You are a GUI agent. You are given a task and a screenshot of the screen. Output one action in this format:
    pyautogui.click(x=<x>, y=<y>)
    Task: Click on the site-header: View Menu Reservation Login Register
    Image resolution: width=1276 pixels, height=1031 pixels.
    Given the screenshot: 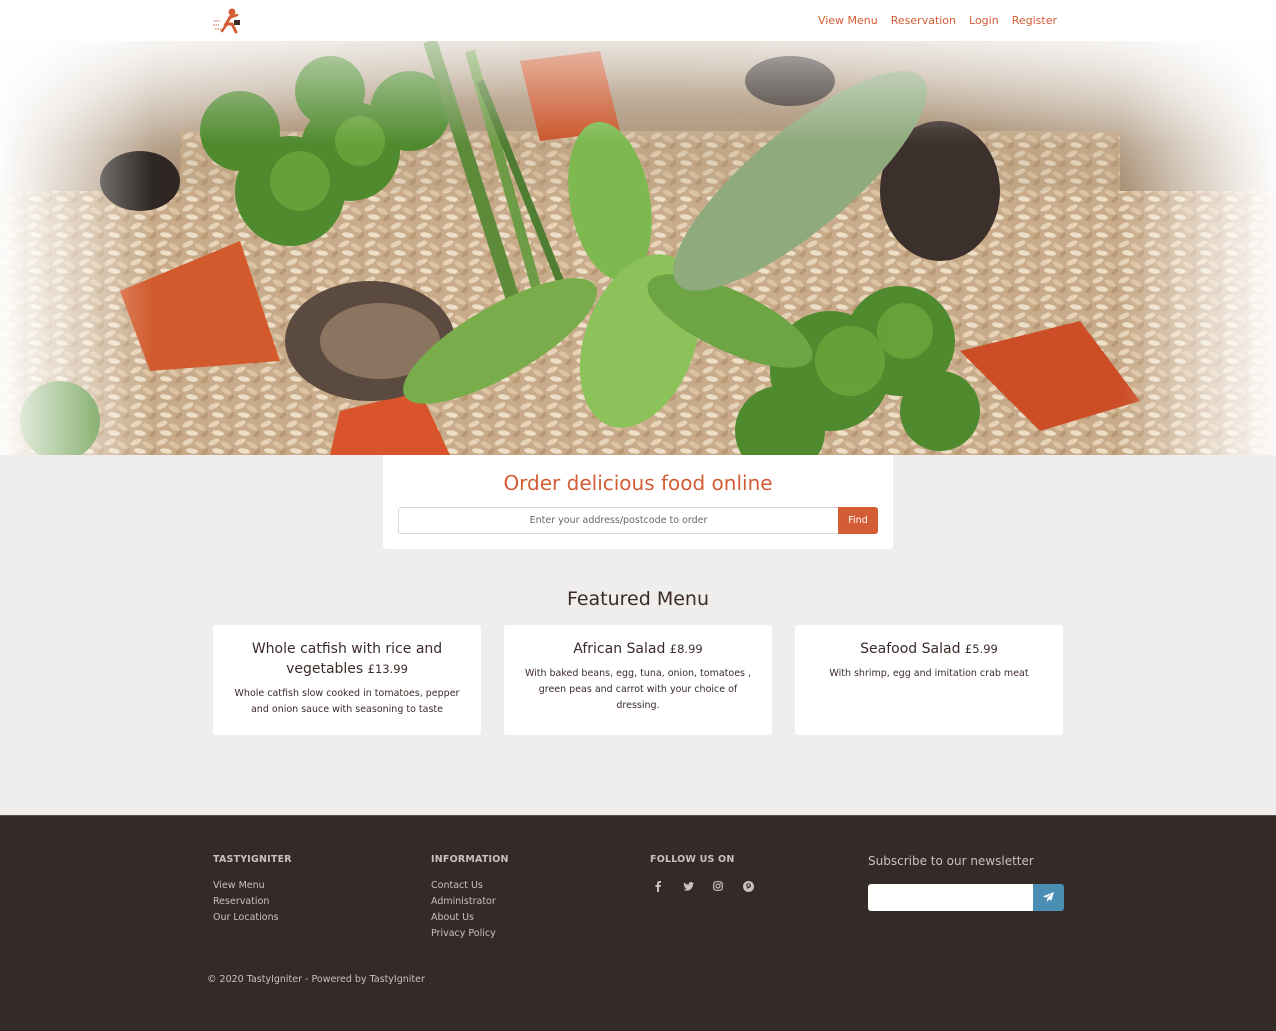 What is the action you would take?
    pyautogui.click(x=638, y=20)
    